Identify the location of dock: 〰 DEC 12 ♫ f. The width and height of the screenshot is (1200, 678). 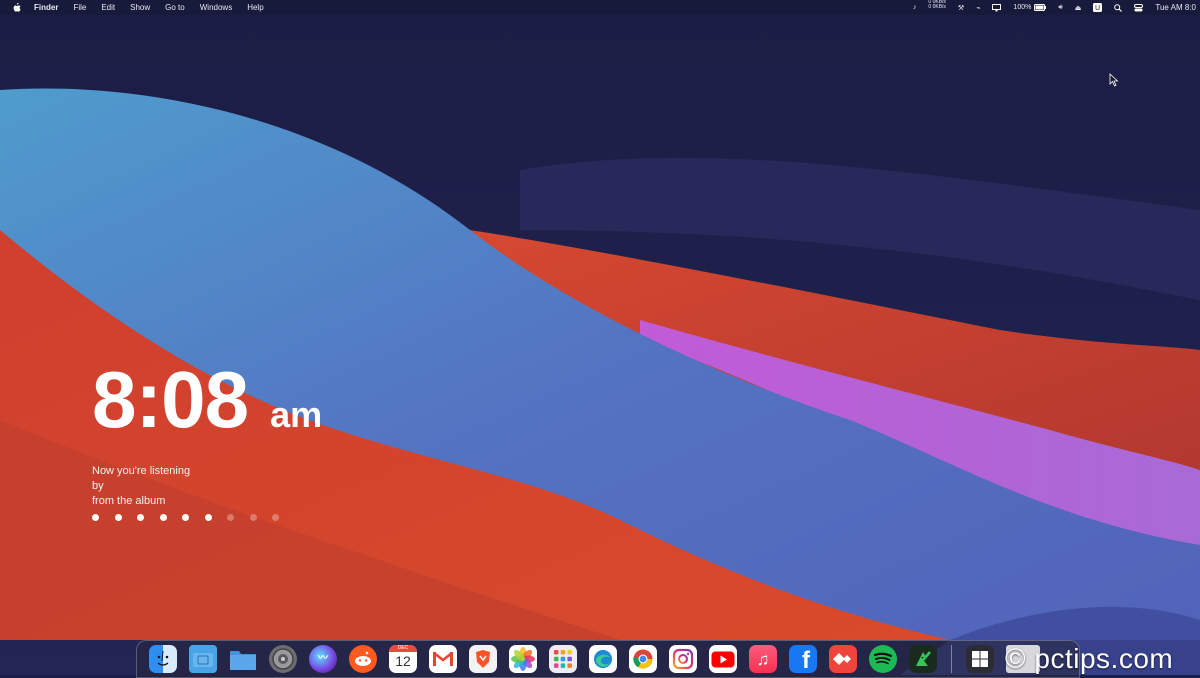
(608, 659).